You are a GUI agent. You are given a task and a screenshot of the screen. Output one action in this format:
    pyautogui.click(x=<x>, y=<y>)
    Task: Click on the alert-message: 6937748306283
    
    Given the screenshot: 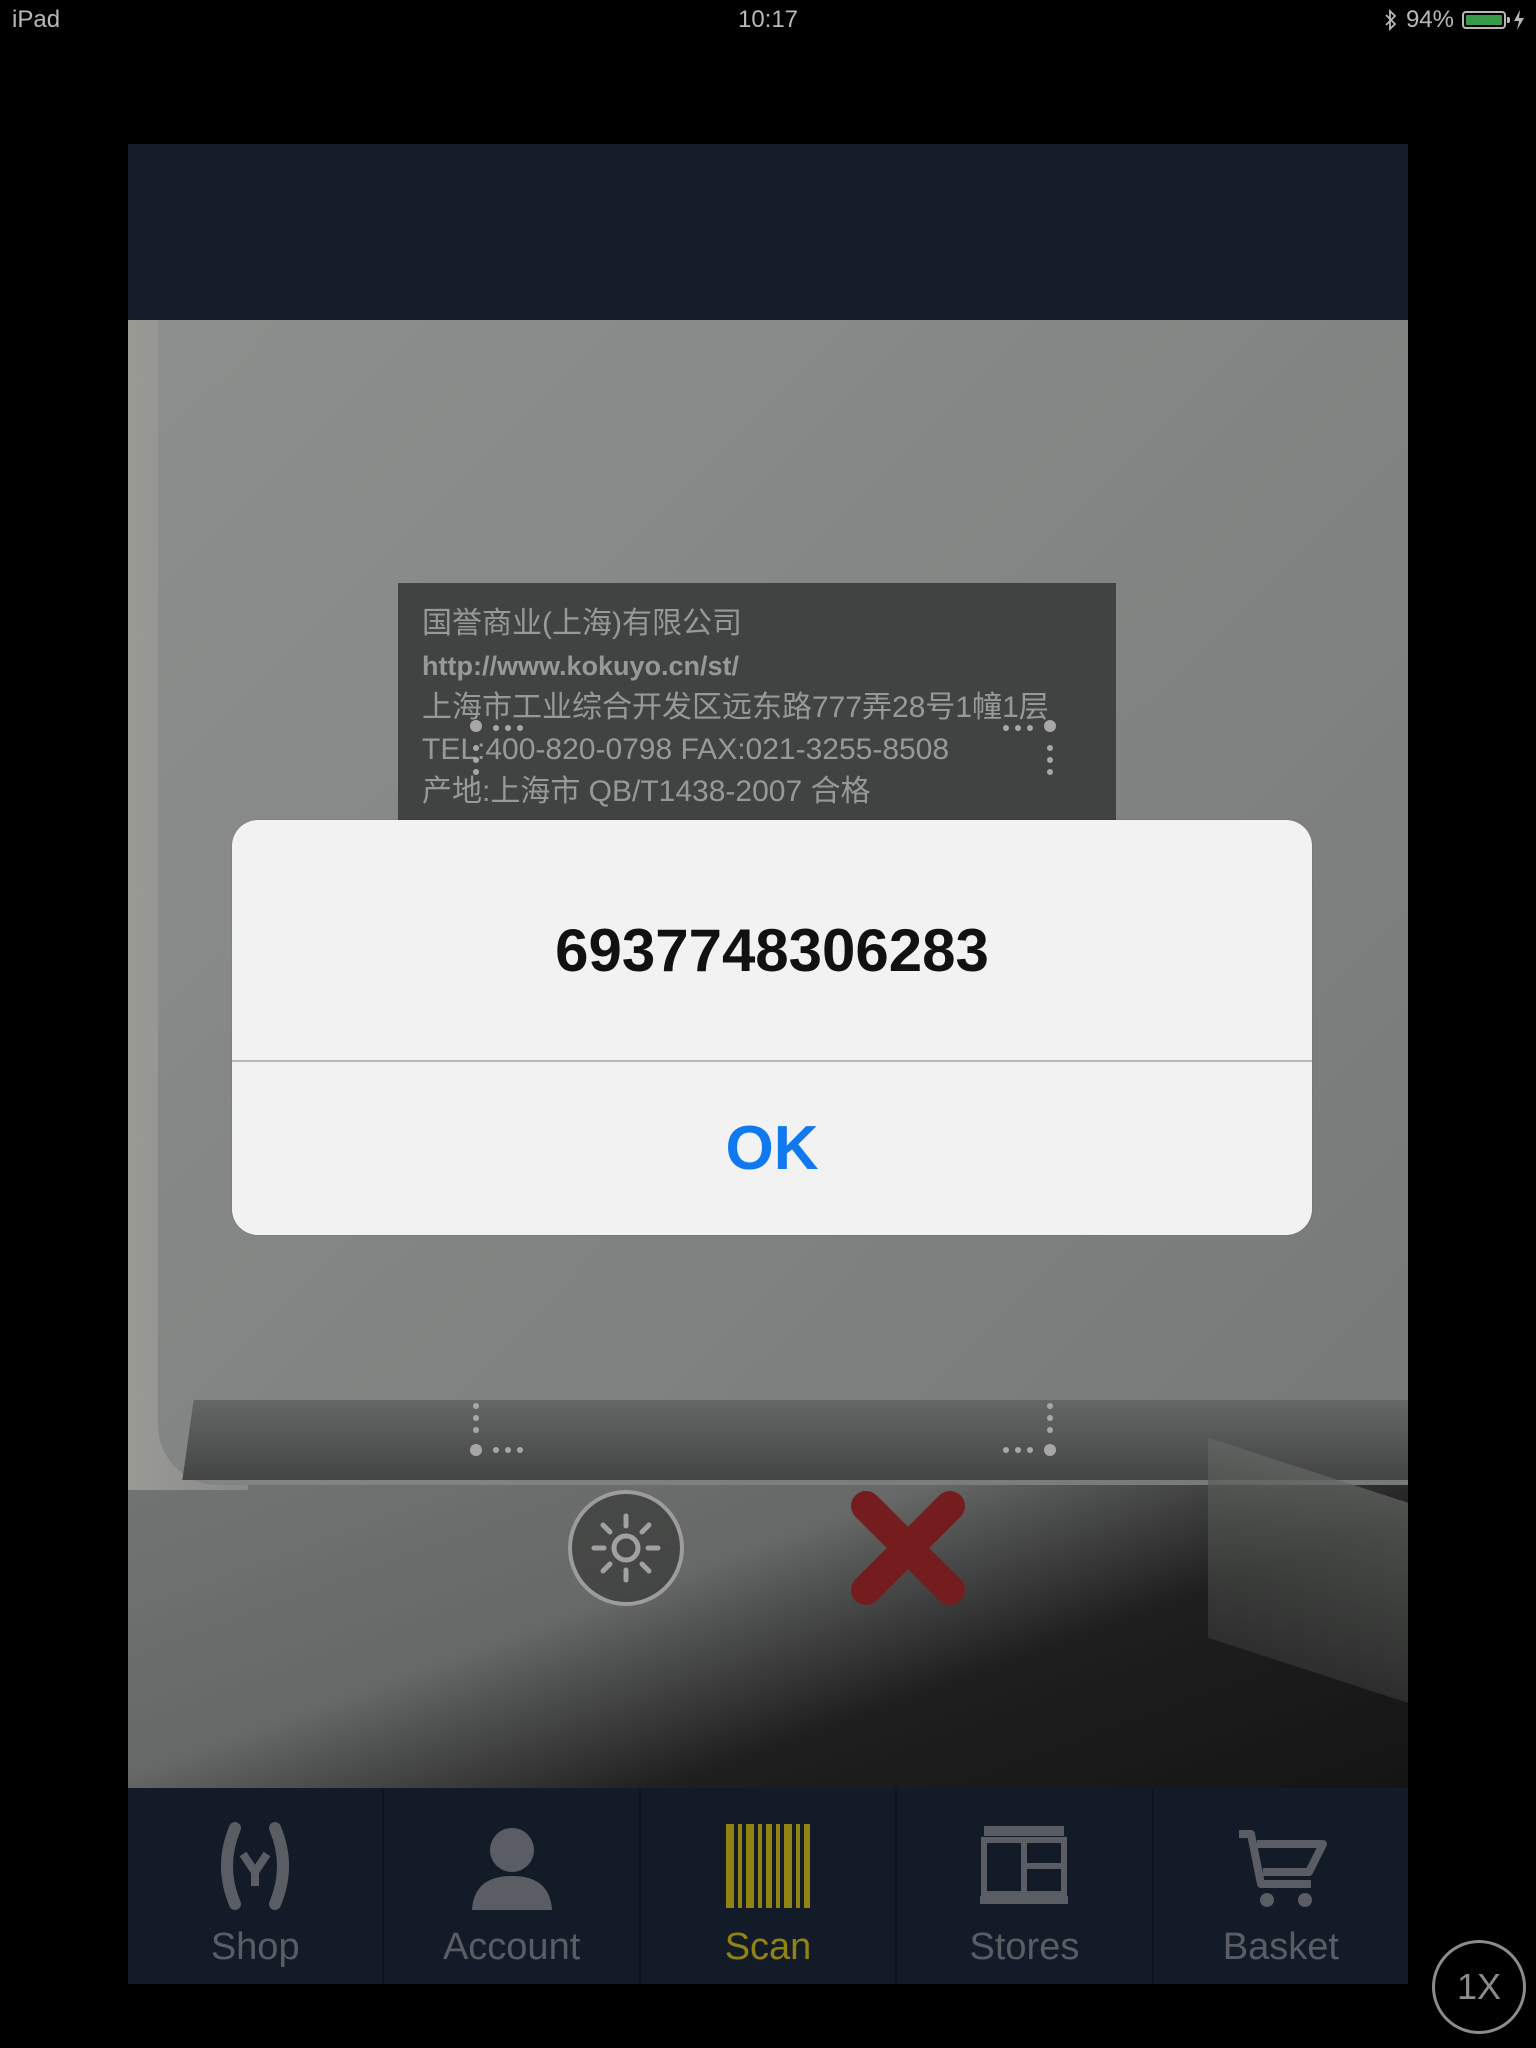 What is the action you would take?
    pyautogui.click(x=772, y=950)
    